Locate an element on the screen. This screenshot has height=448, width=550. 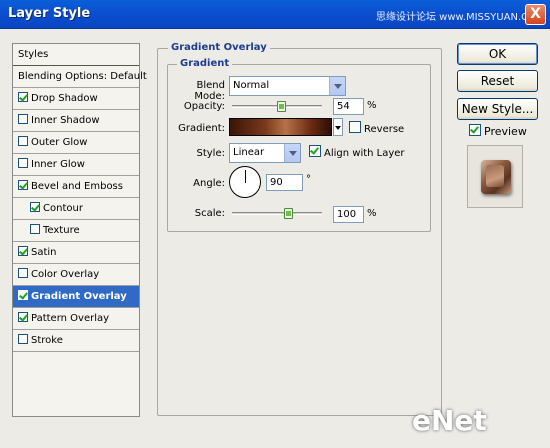
style-item-texture: Texture is located at coordinates (76, 231).